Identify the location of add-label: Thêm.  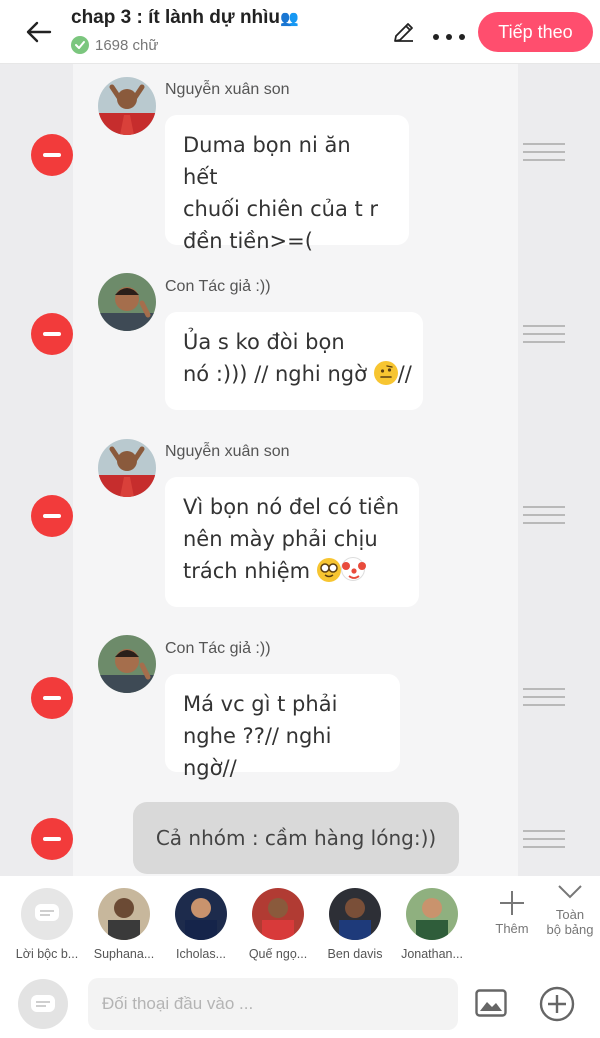
(512, 928).